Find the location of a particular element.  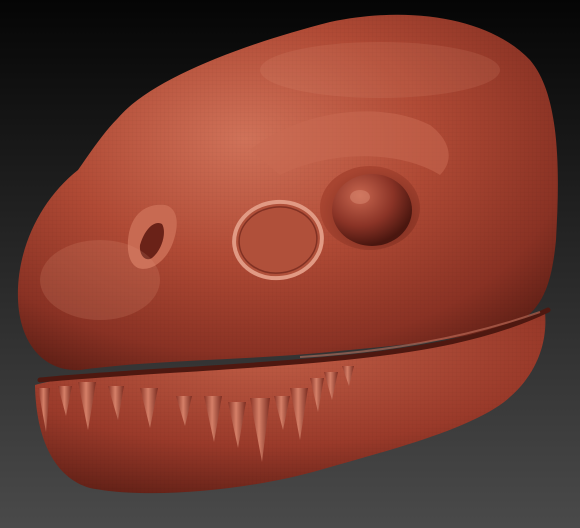

eye is located at coordinates (370, 208).